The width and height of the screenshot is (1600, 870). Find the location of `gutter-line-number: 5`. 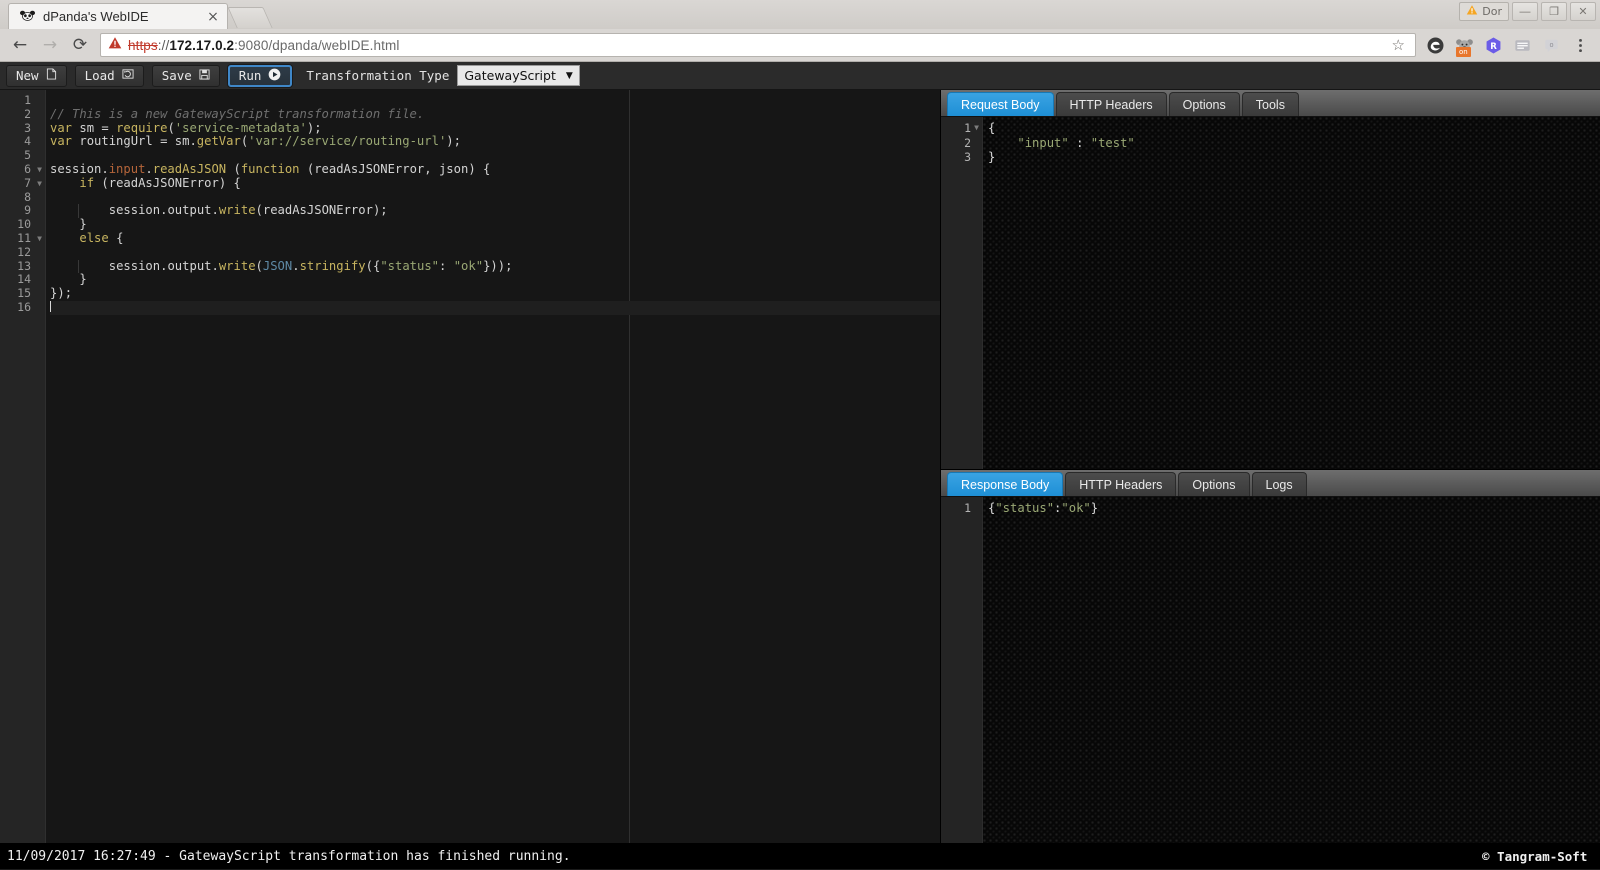

gutter-line-number: 5 is located at coordinates (27, 155).